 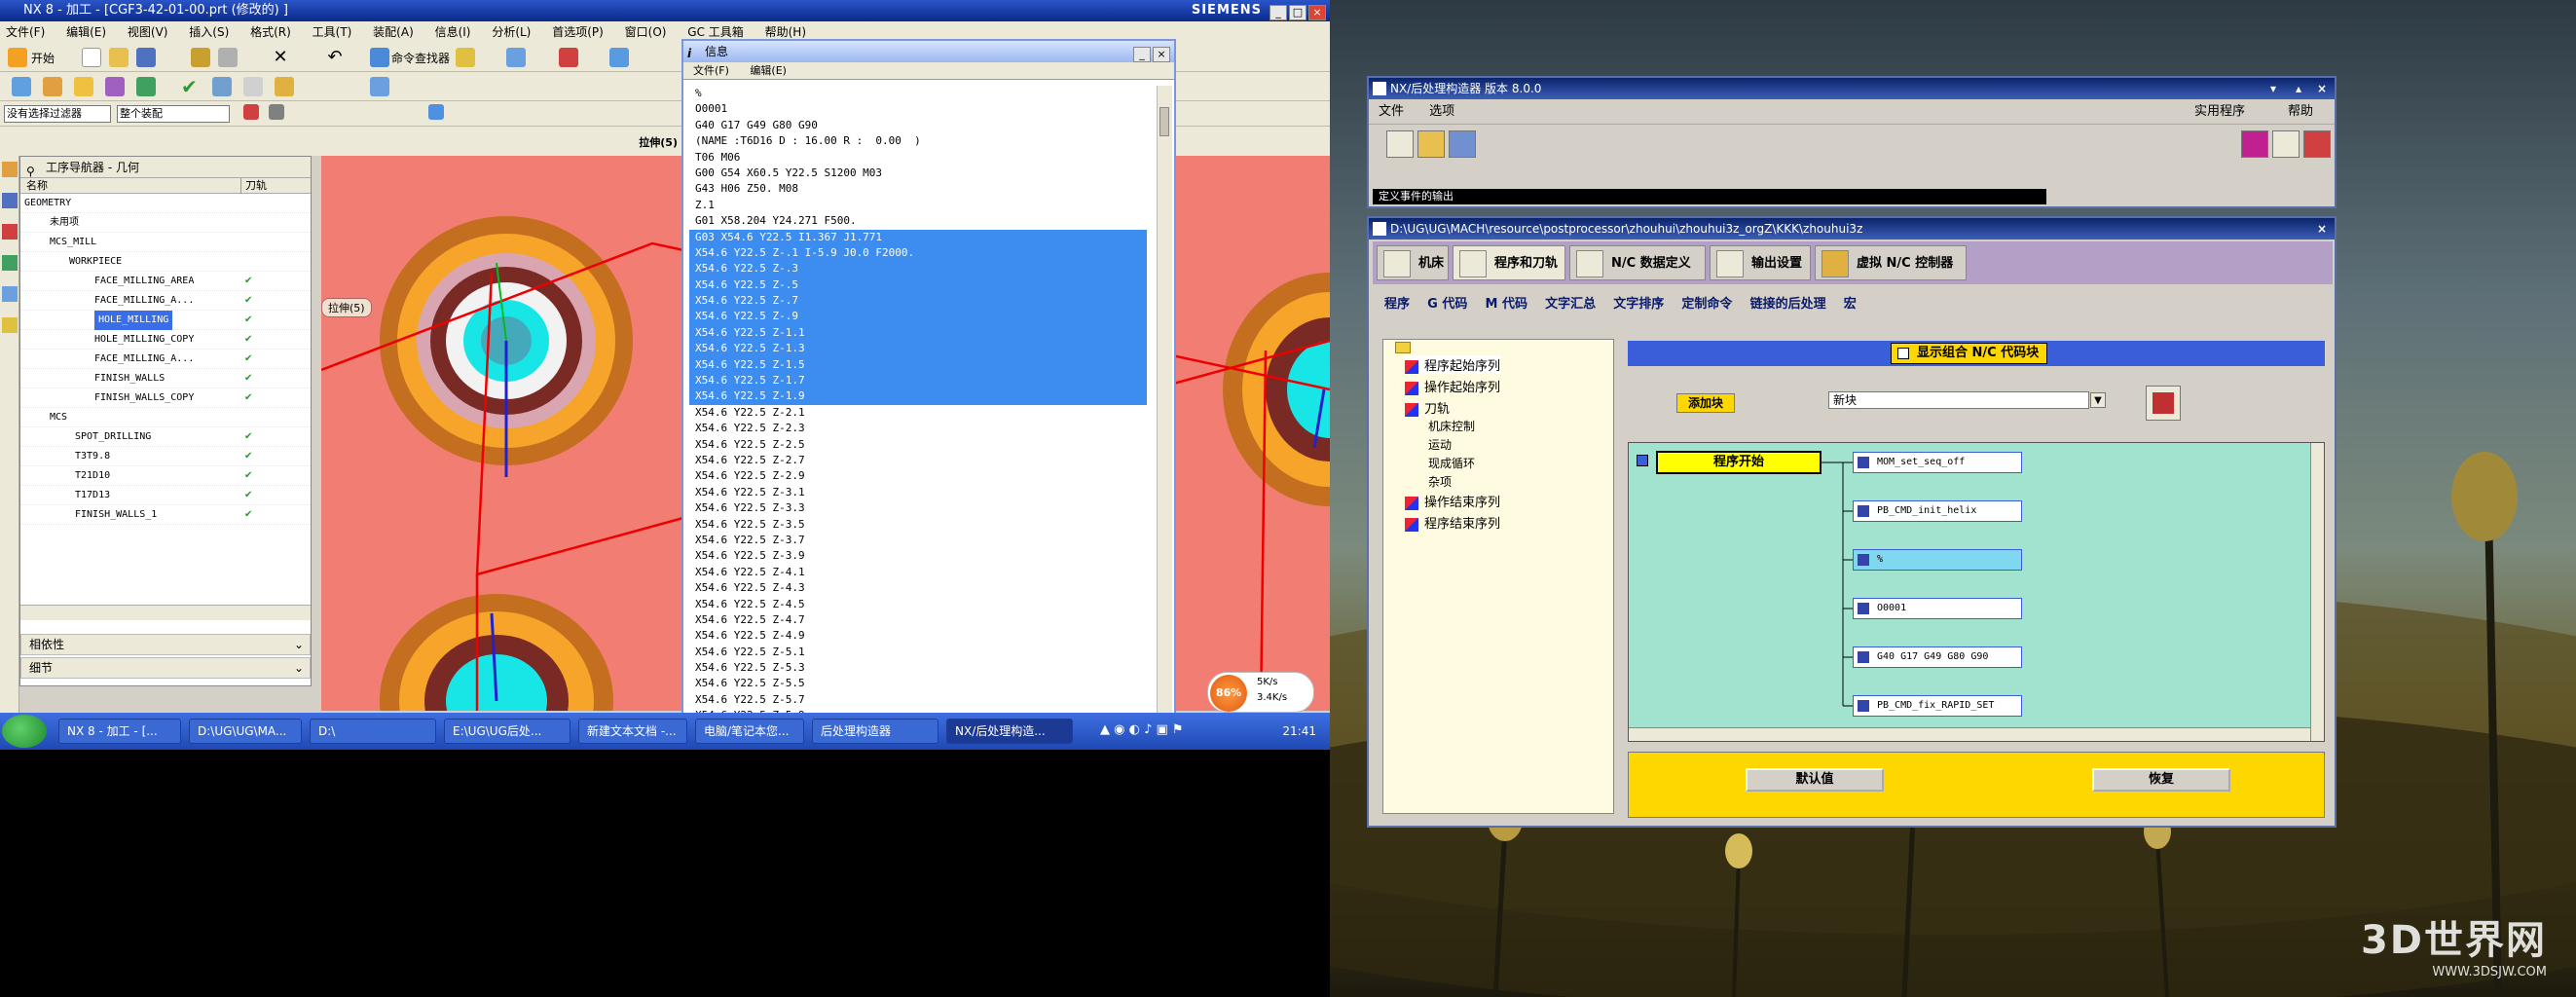 What do you see at coordinates (10, 169) in the screenshot?
I see `navigator-tab-icon` at bounding box center [10, 169].